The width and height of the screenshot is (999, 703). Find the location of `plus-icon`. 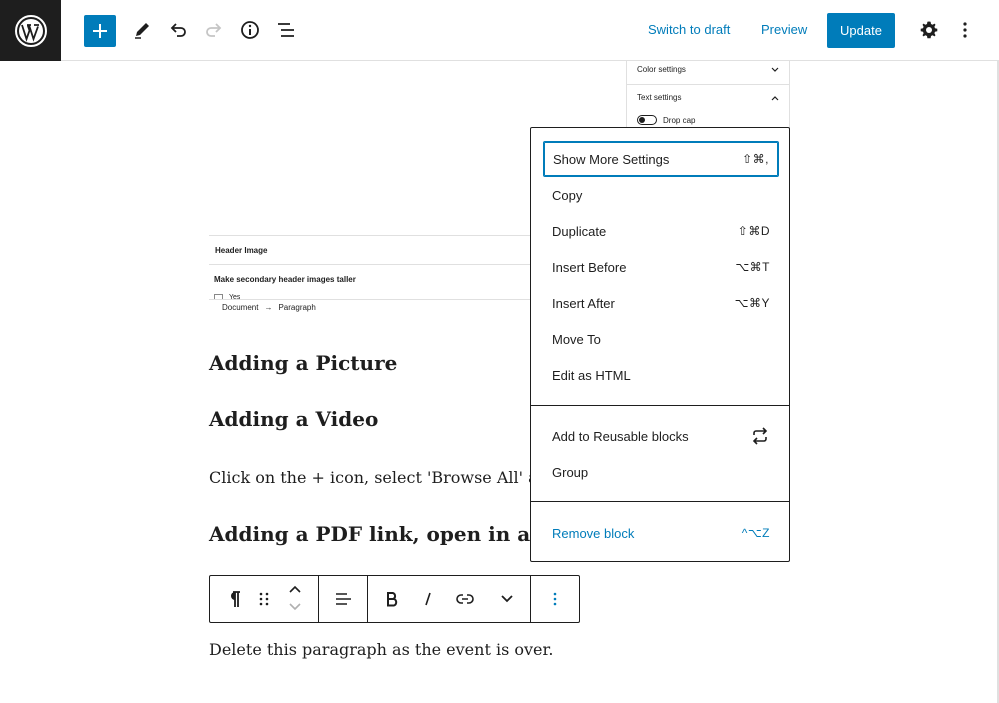

plus-icon is located at coordinates (100, 31).